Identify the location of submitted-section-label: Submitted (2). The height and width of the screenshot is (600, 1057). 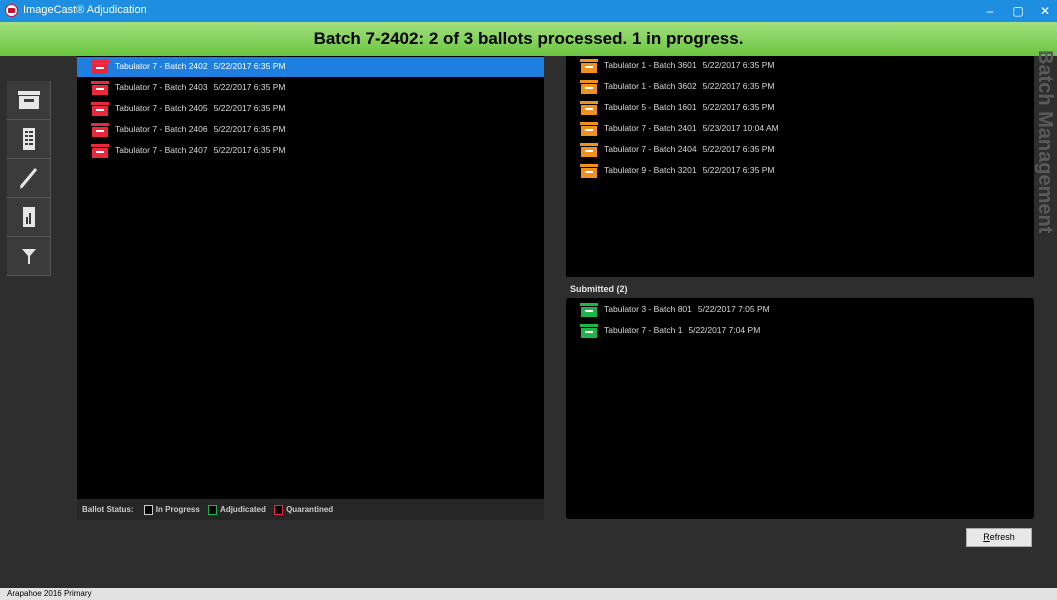
(599, 289).